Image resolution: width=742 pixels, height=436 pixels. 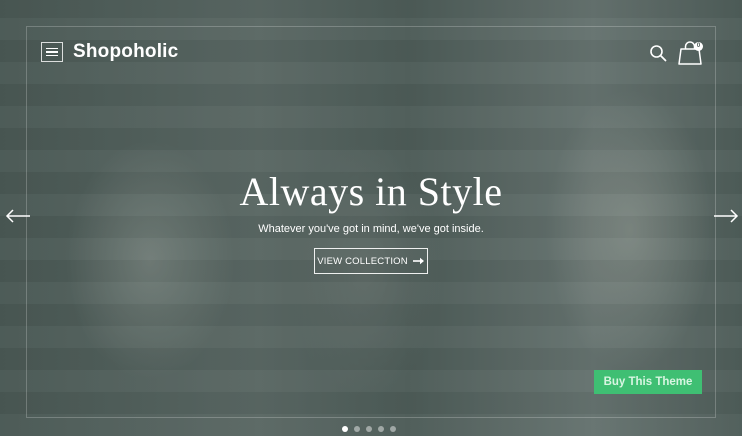 What do you see at coordinates (125, 52) in the screenshot?
I see `brand-logo: Shopoholic` at bounding box center [125, 52].